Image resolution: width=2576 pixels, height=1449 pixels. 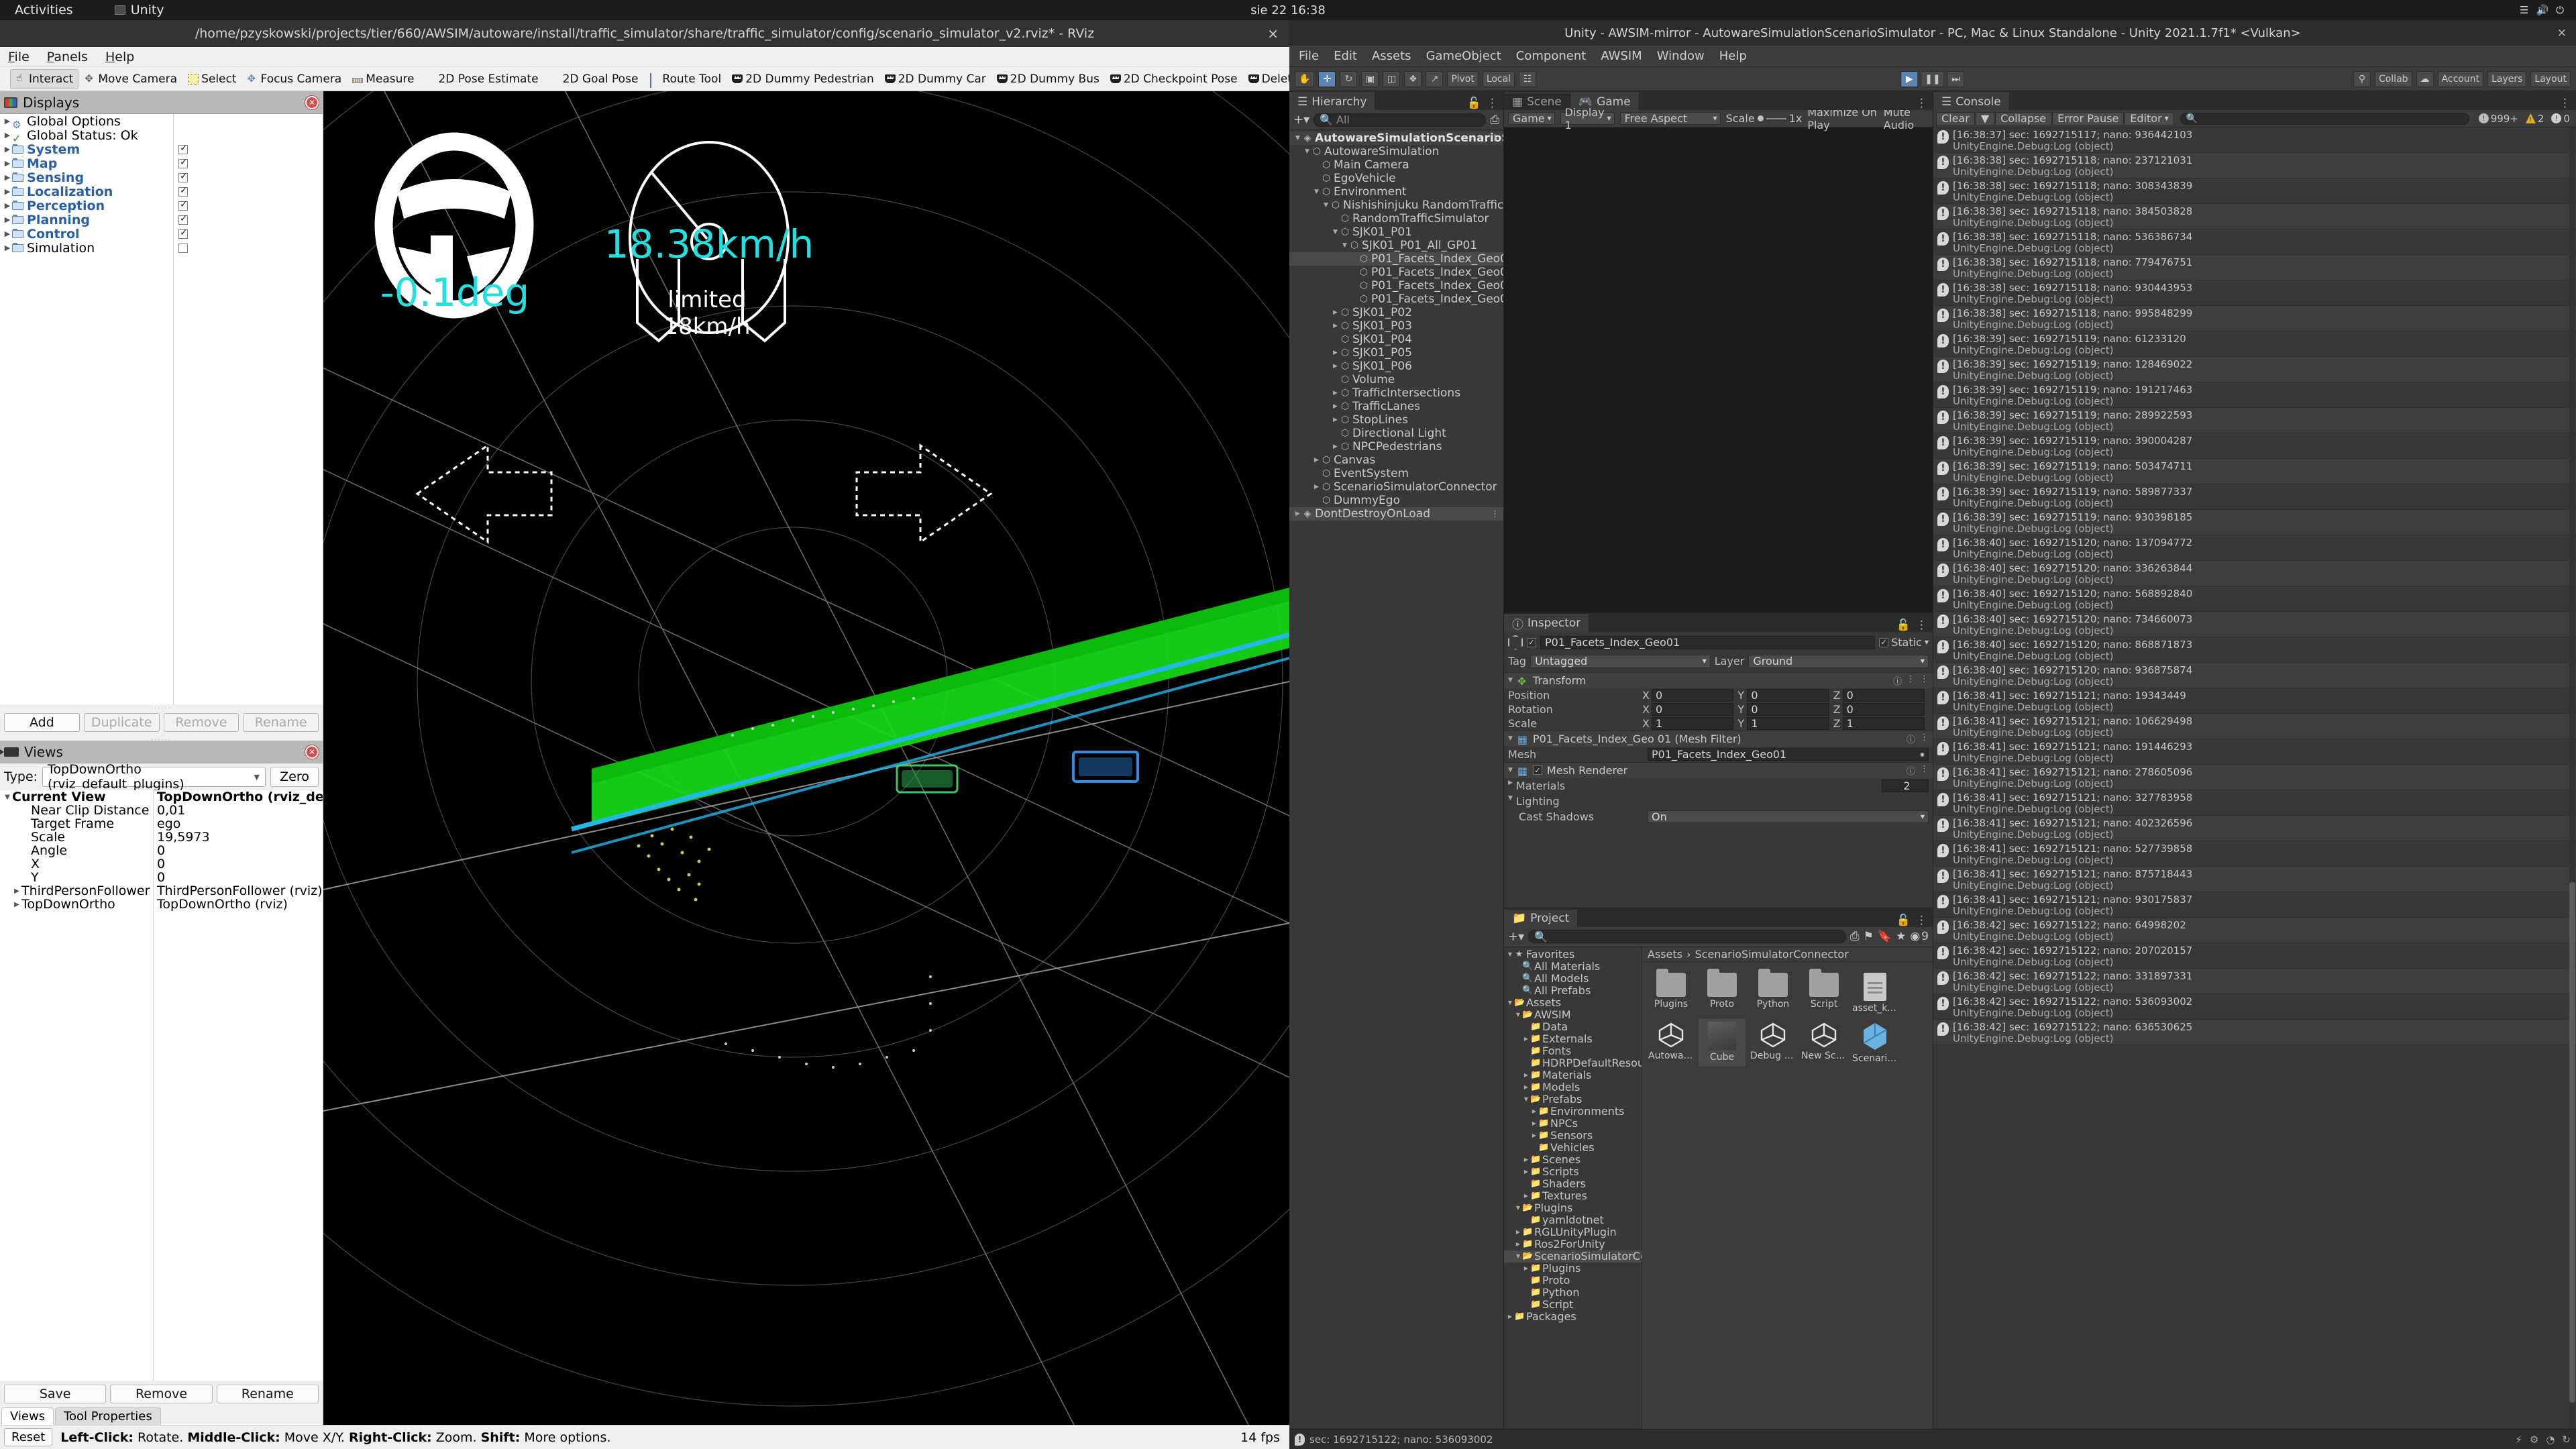 I want to click on collapse-toggle: Collapse, so click(x=2023, y=118).